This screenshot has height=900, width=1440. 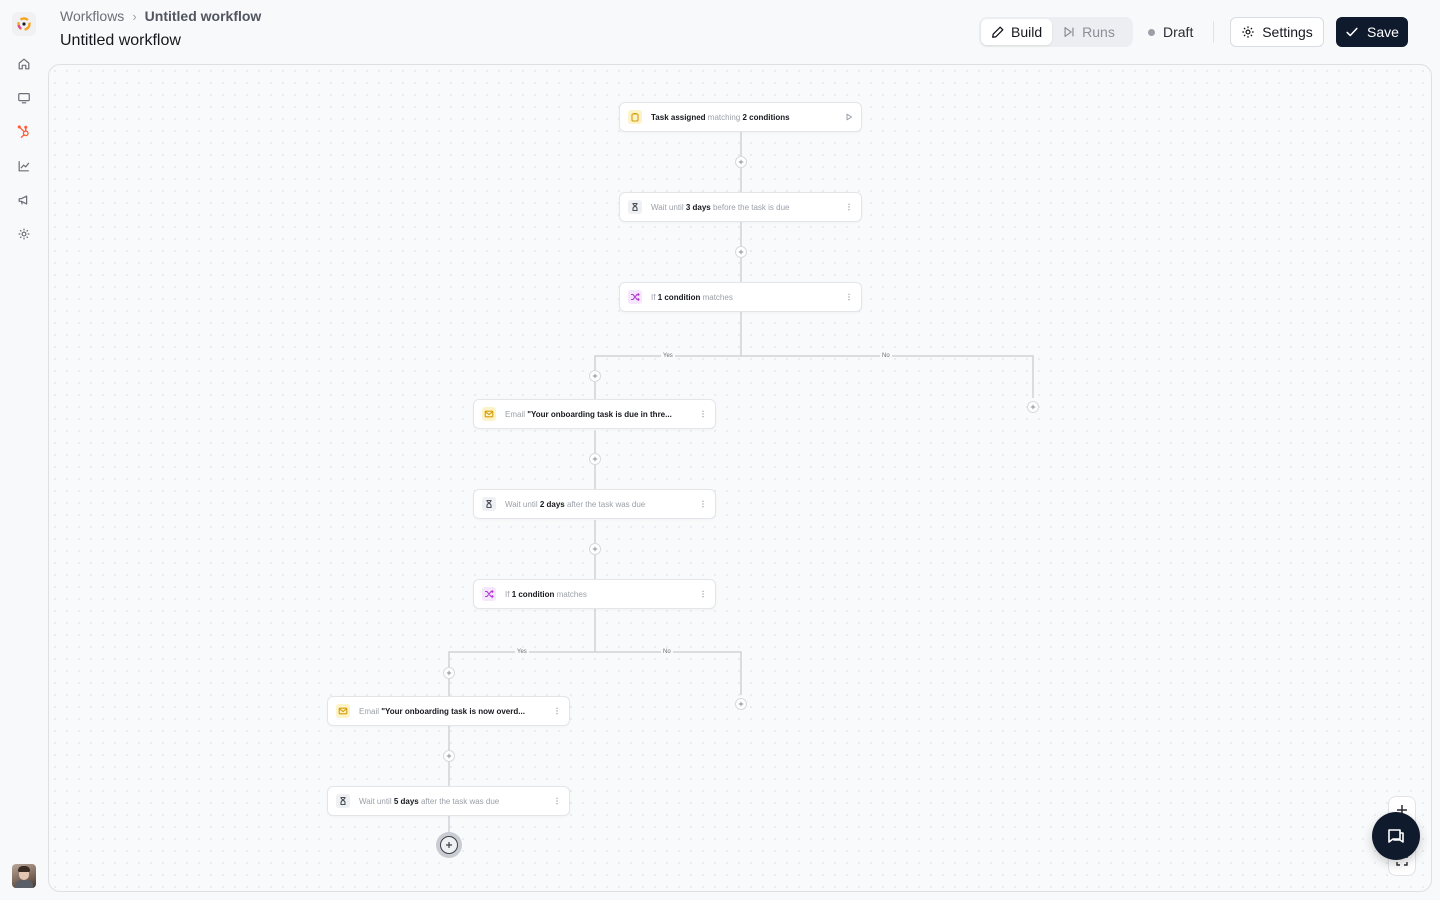 I want to click on wait-node: Wait until 5 days after the task was due, so click(x=448, y=801).